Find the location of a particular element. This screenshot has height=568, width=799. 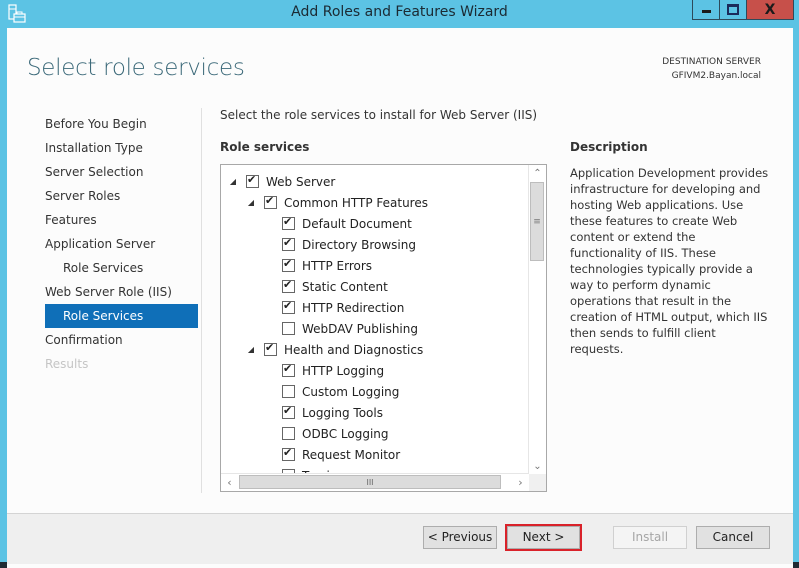

tree-item-label: Common HTTP Features is located at coordinates (356, 202).